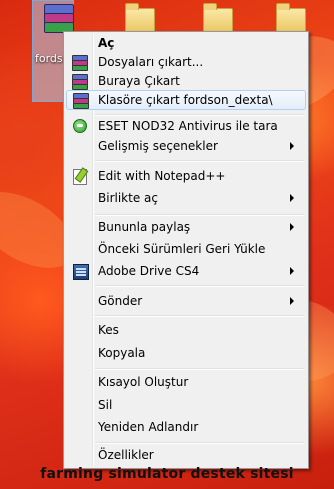 The width and height of the screenshot is (334, 489). Describe the element at coordinates (185, 405) in the screenshot. I see `menu-item-delete: Sil` at that location.